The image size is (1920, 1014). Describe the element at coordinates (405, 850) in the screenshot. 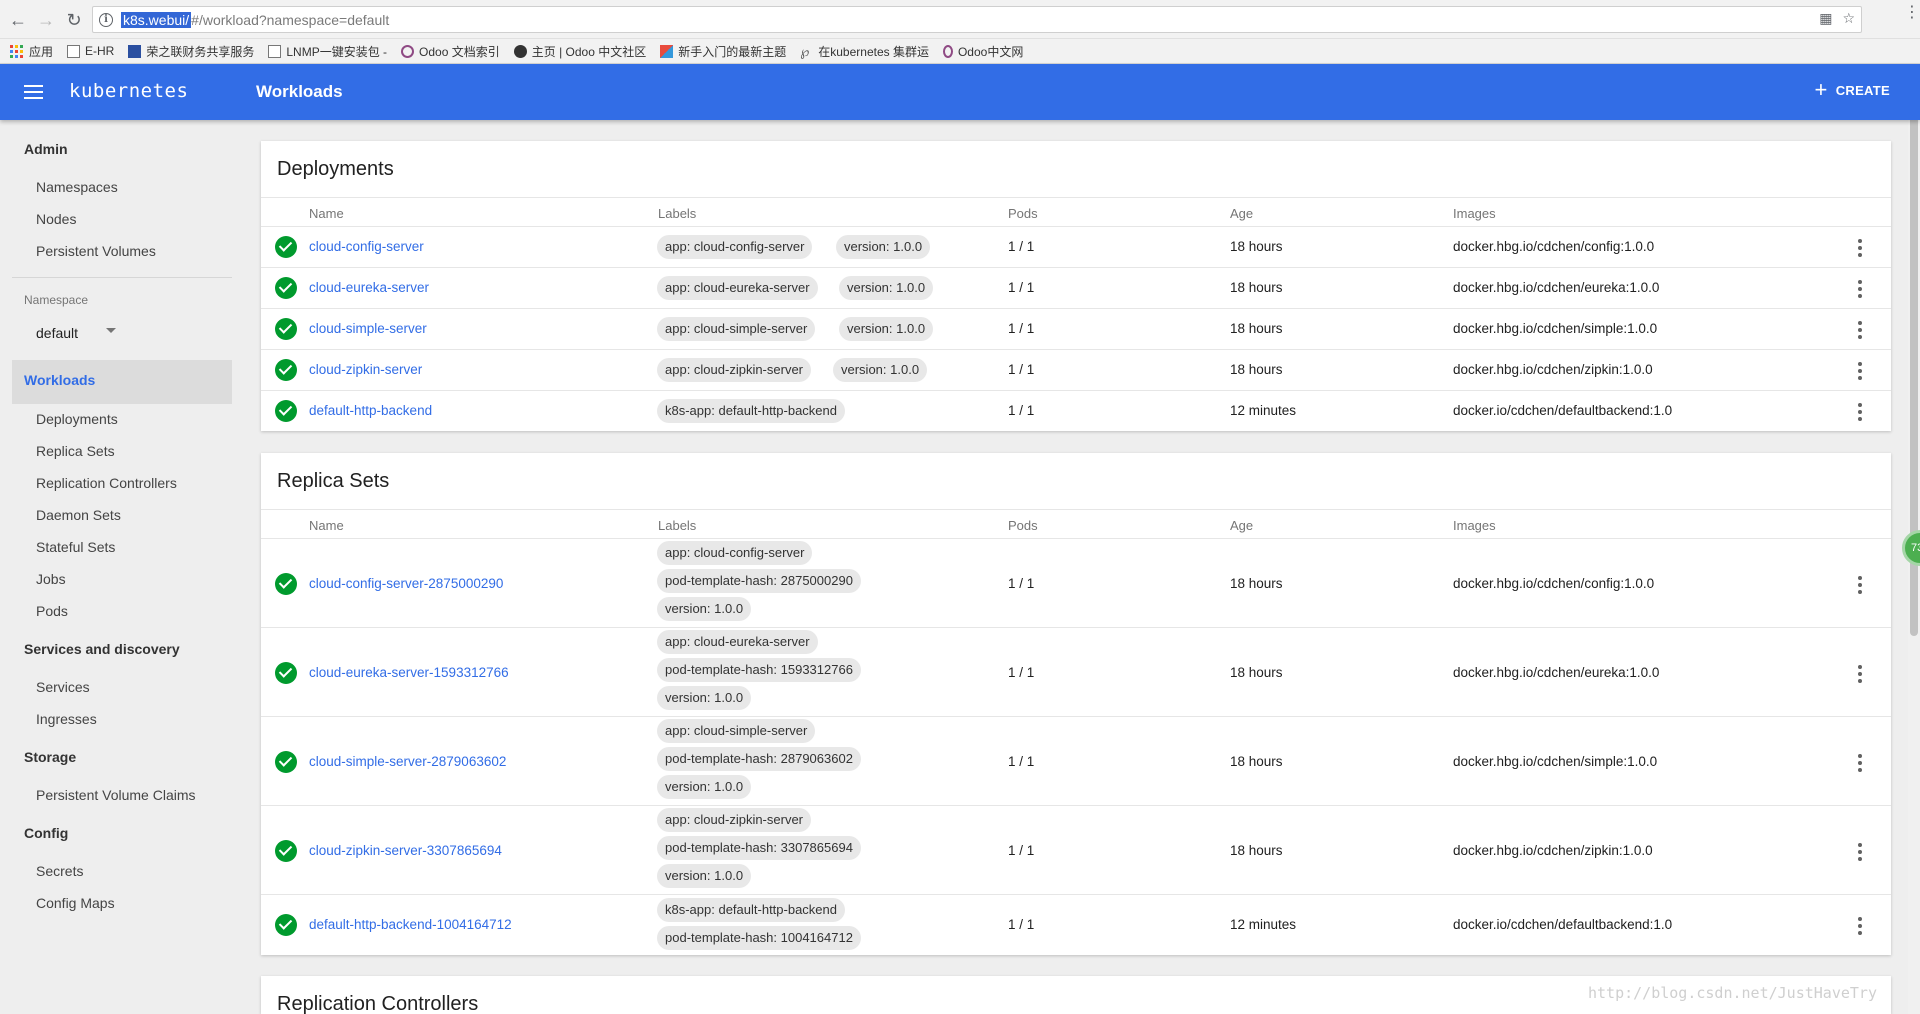

I see `resource-link: cloud-zipkin-server-3307865694` at that location.